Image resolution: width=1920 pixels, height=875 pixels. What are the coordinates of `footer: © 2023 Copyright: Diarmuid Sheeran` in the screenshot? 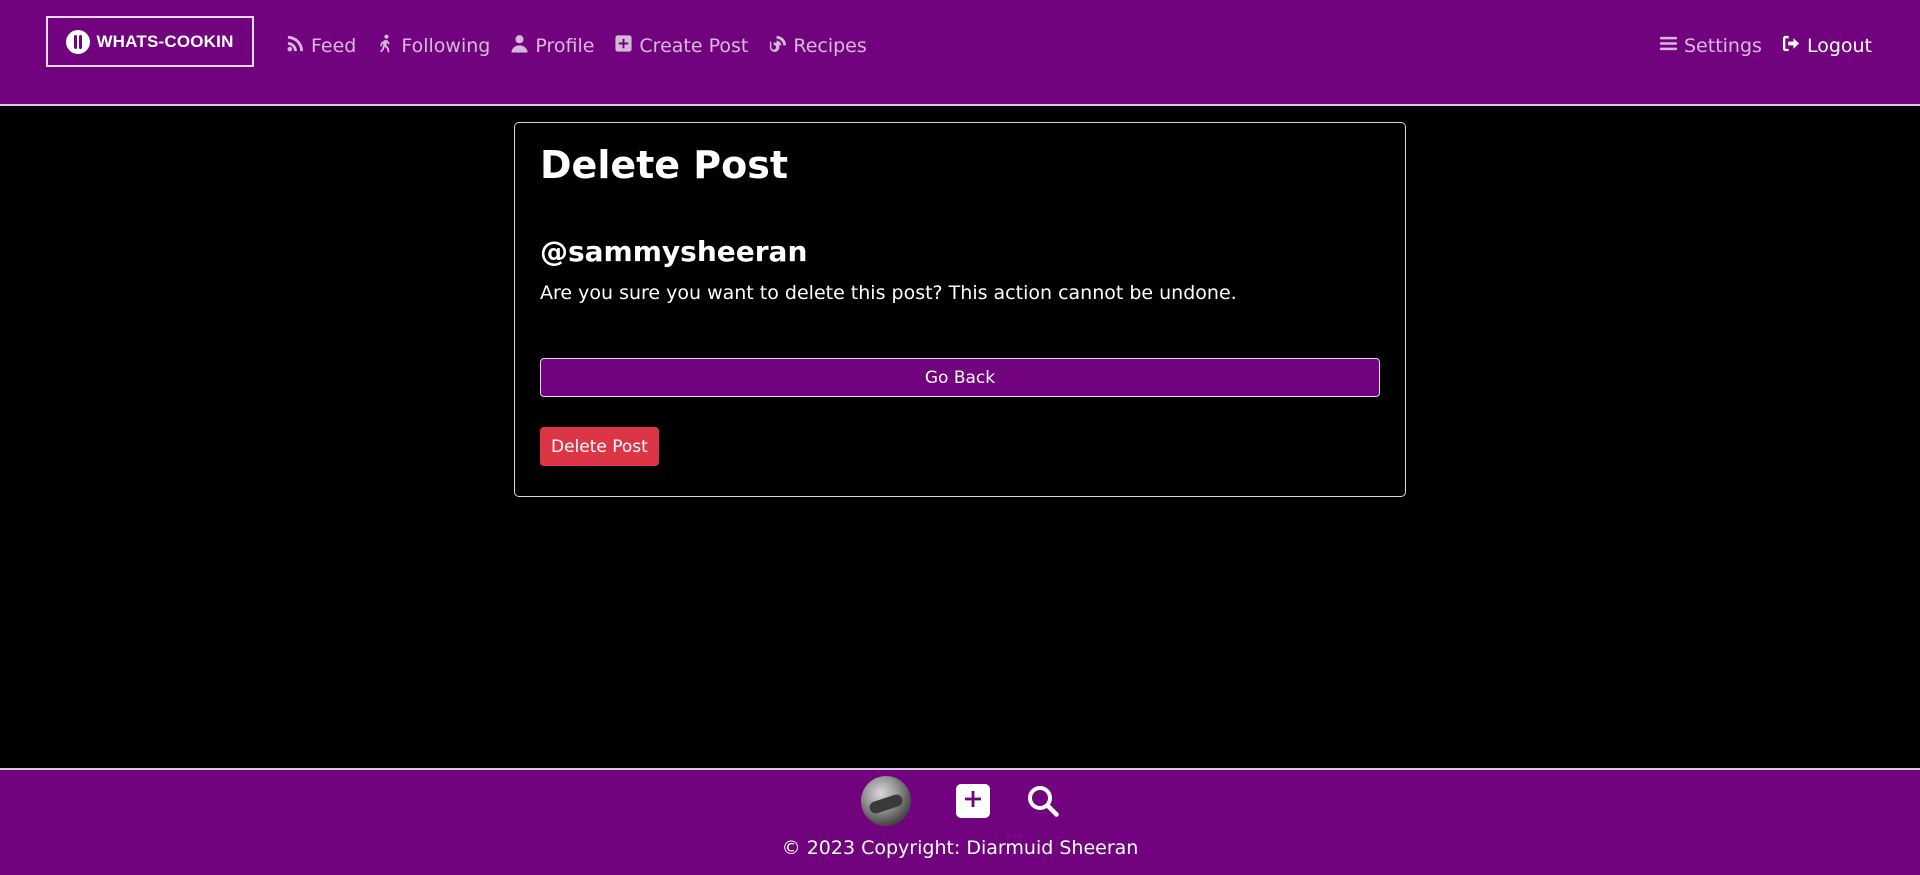 It's located at (960, 821).